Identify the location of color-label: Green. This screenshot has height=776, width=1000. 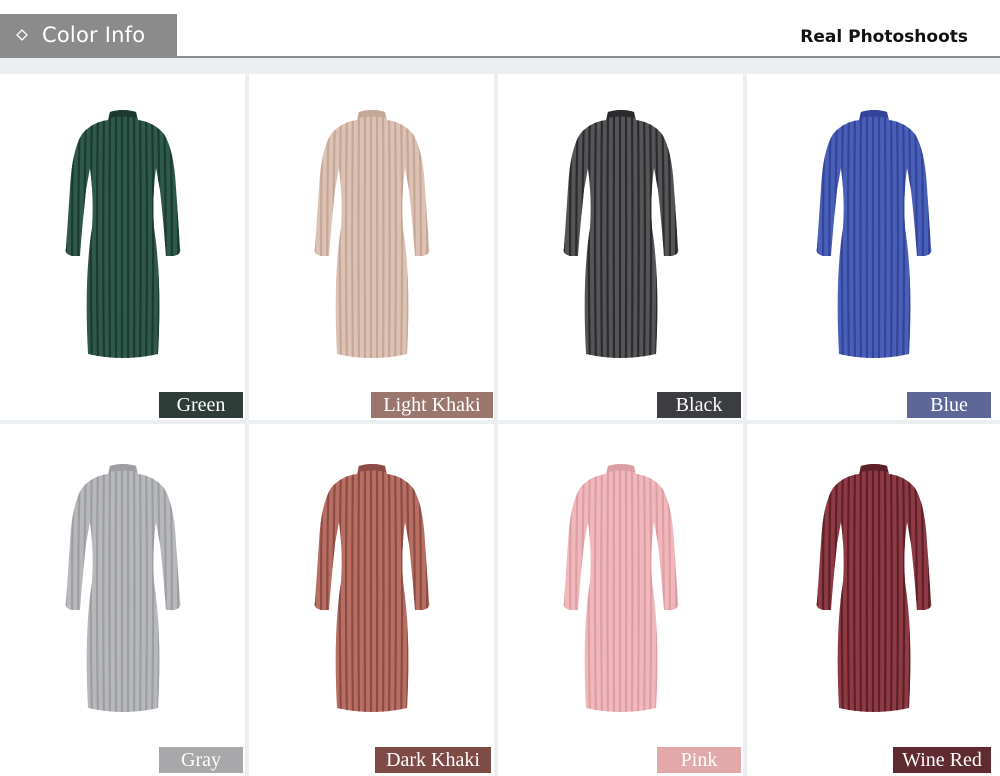
(201, 405).